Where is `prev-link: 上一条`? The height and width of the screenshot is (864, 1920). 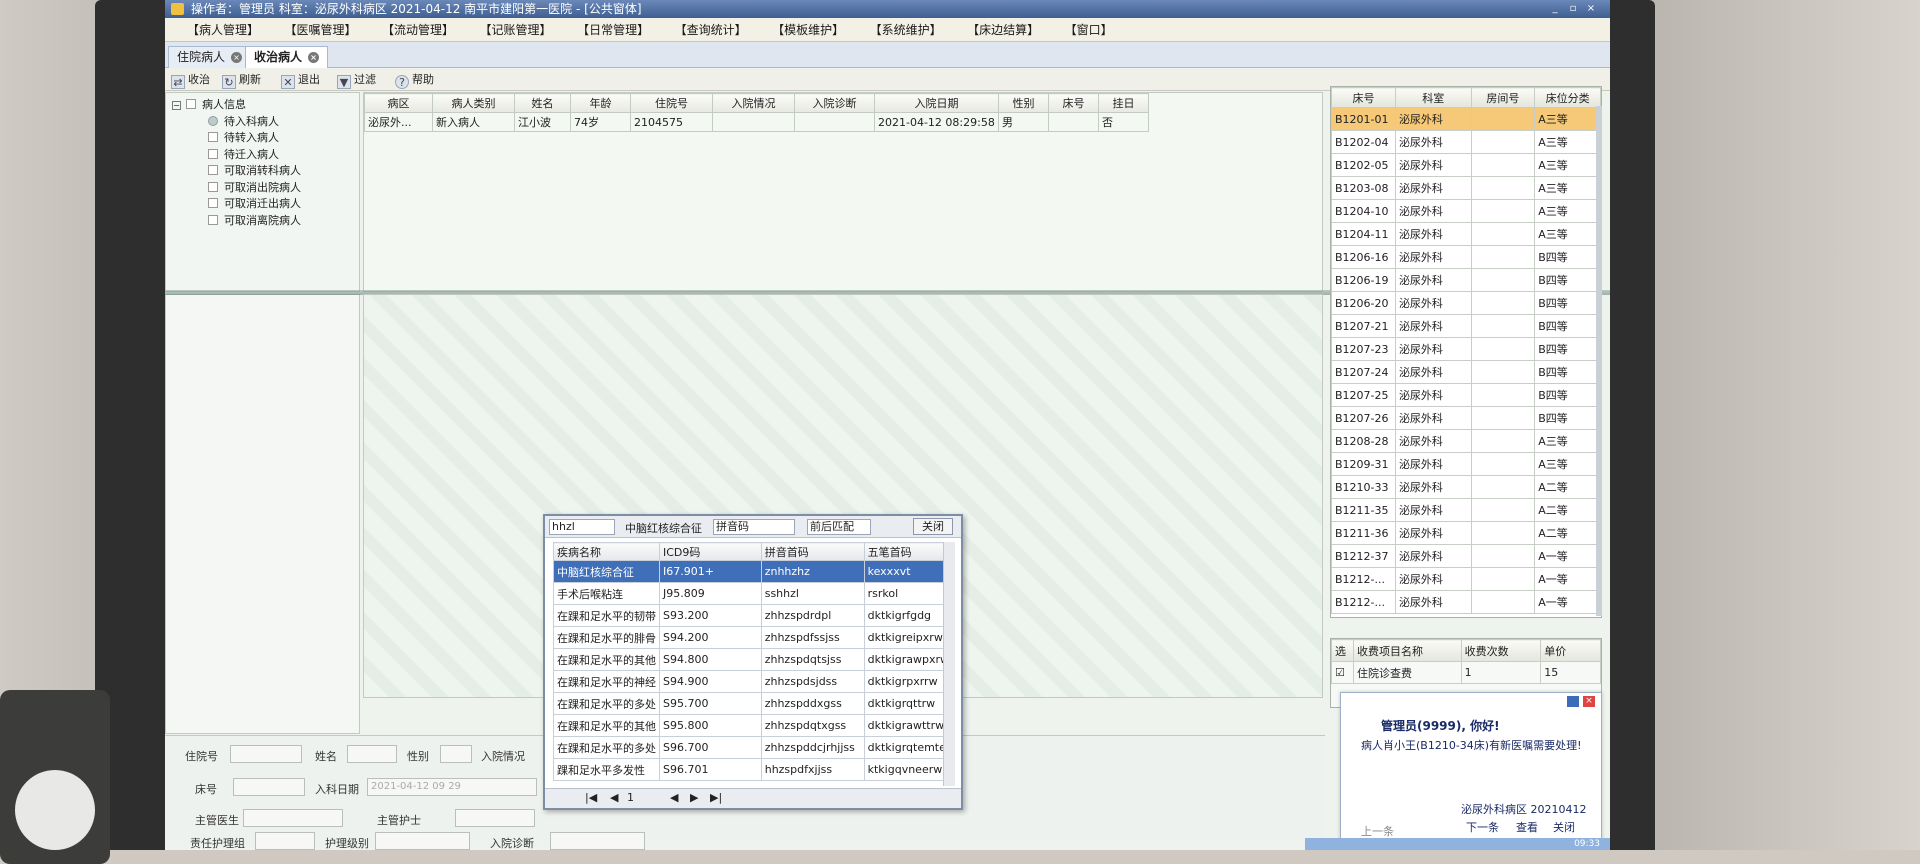
prev-link: 上一条 is located at coordinates (1377, 831).